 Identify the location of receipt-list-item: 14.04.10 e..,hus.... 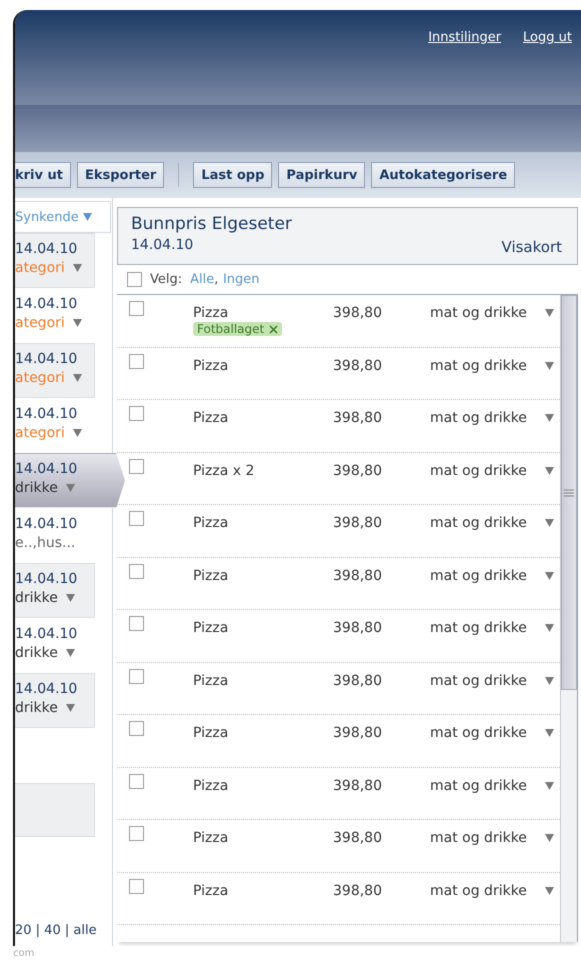
(55, 535).